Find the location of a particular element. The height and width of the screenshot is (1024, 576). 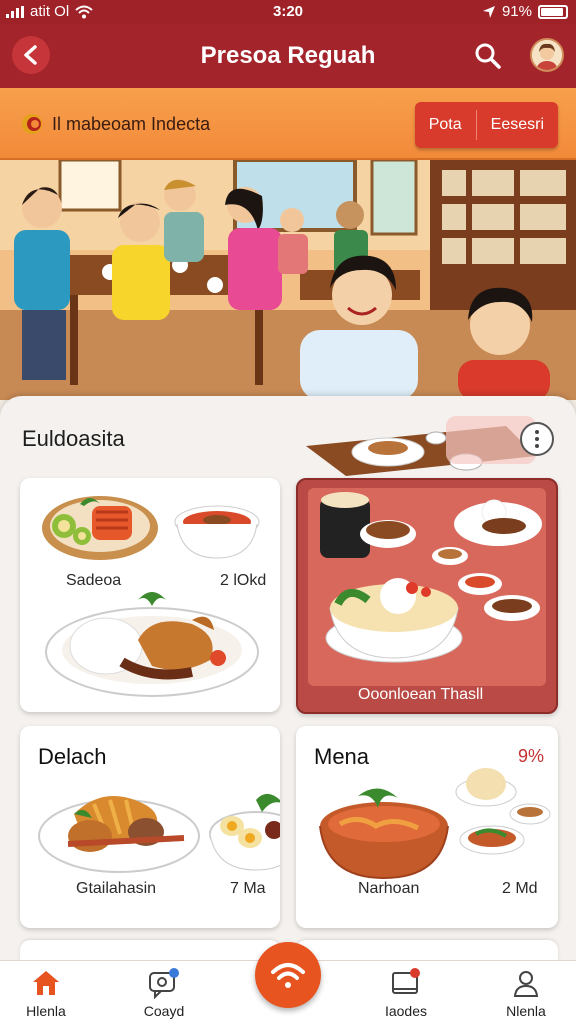

nav-item-orders: Iaodes is located at coordinates (406, 993).